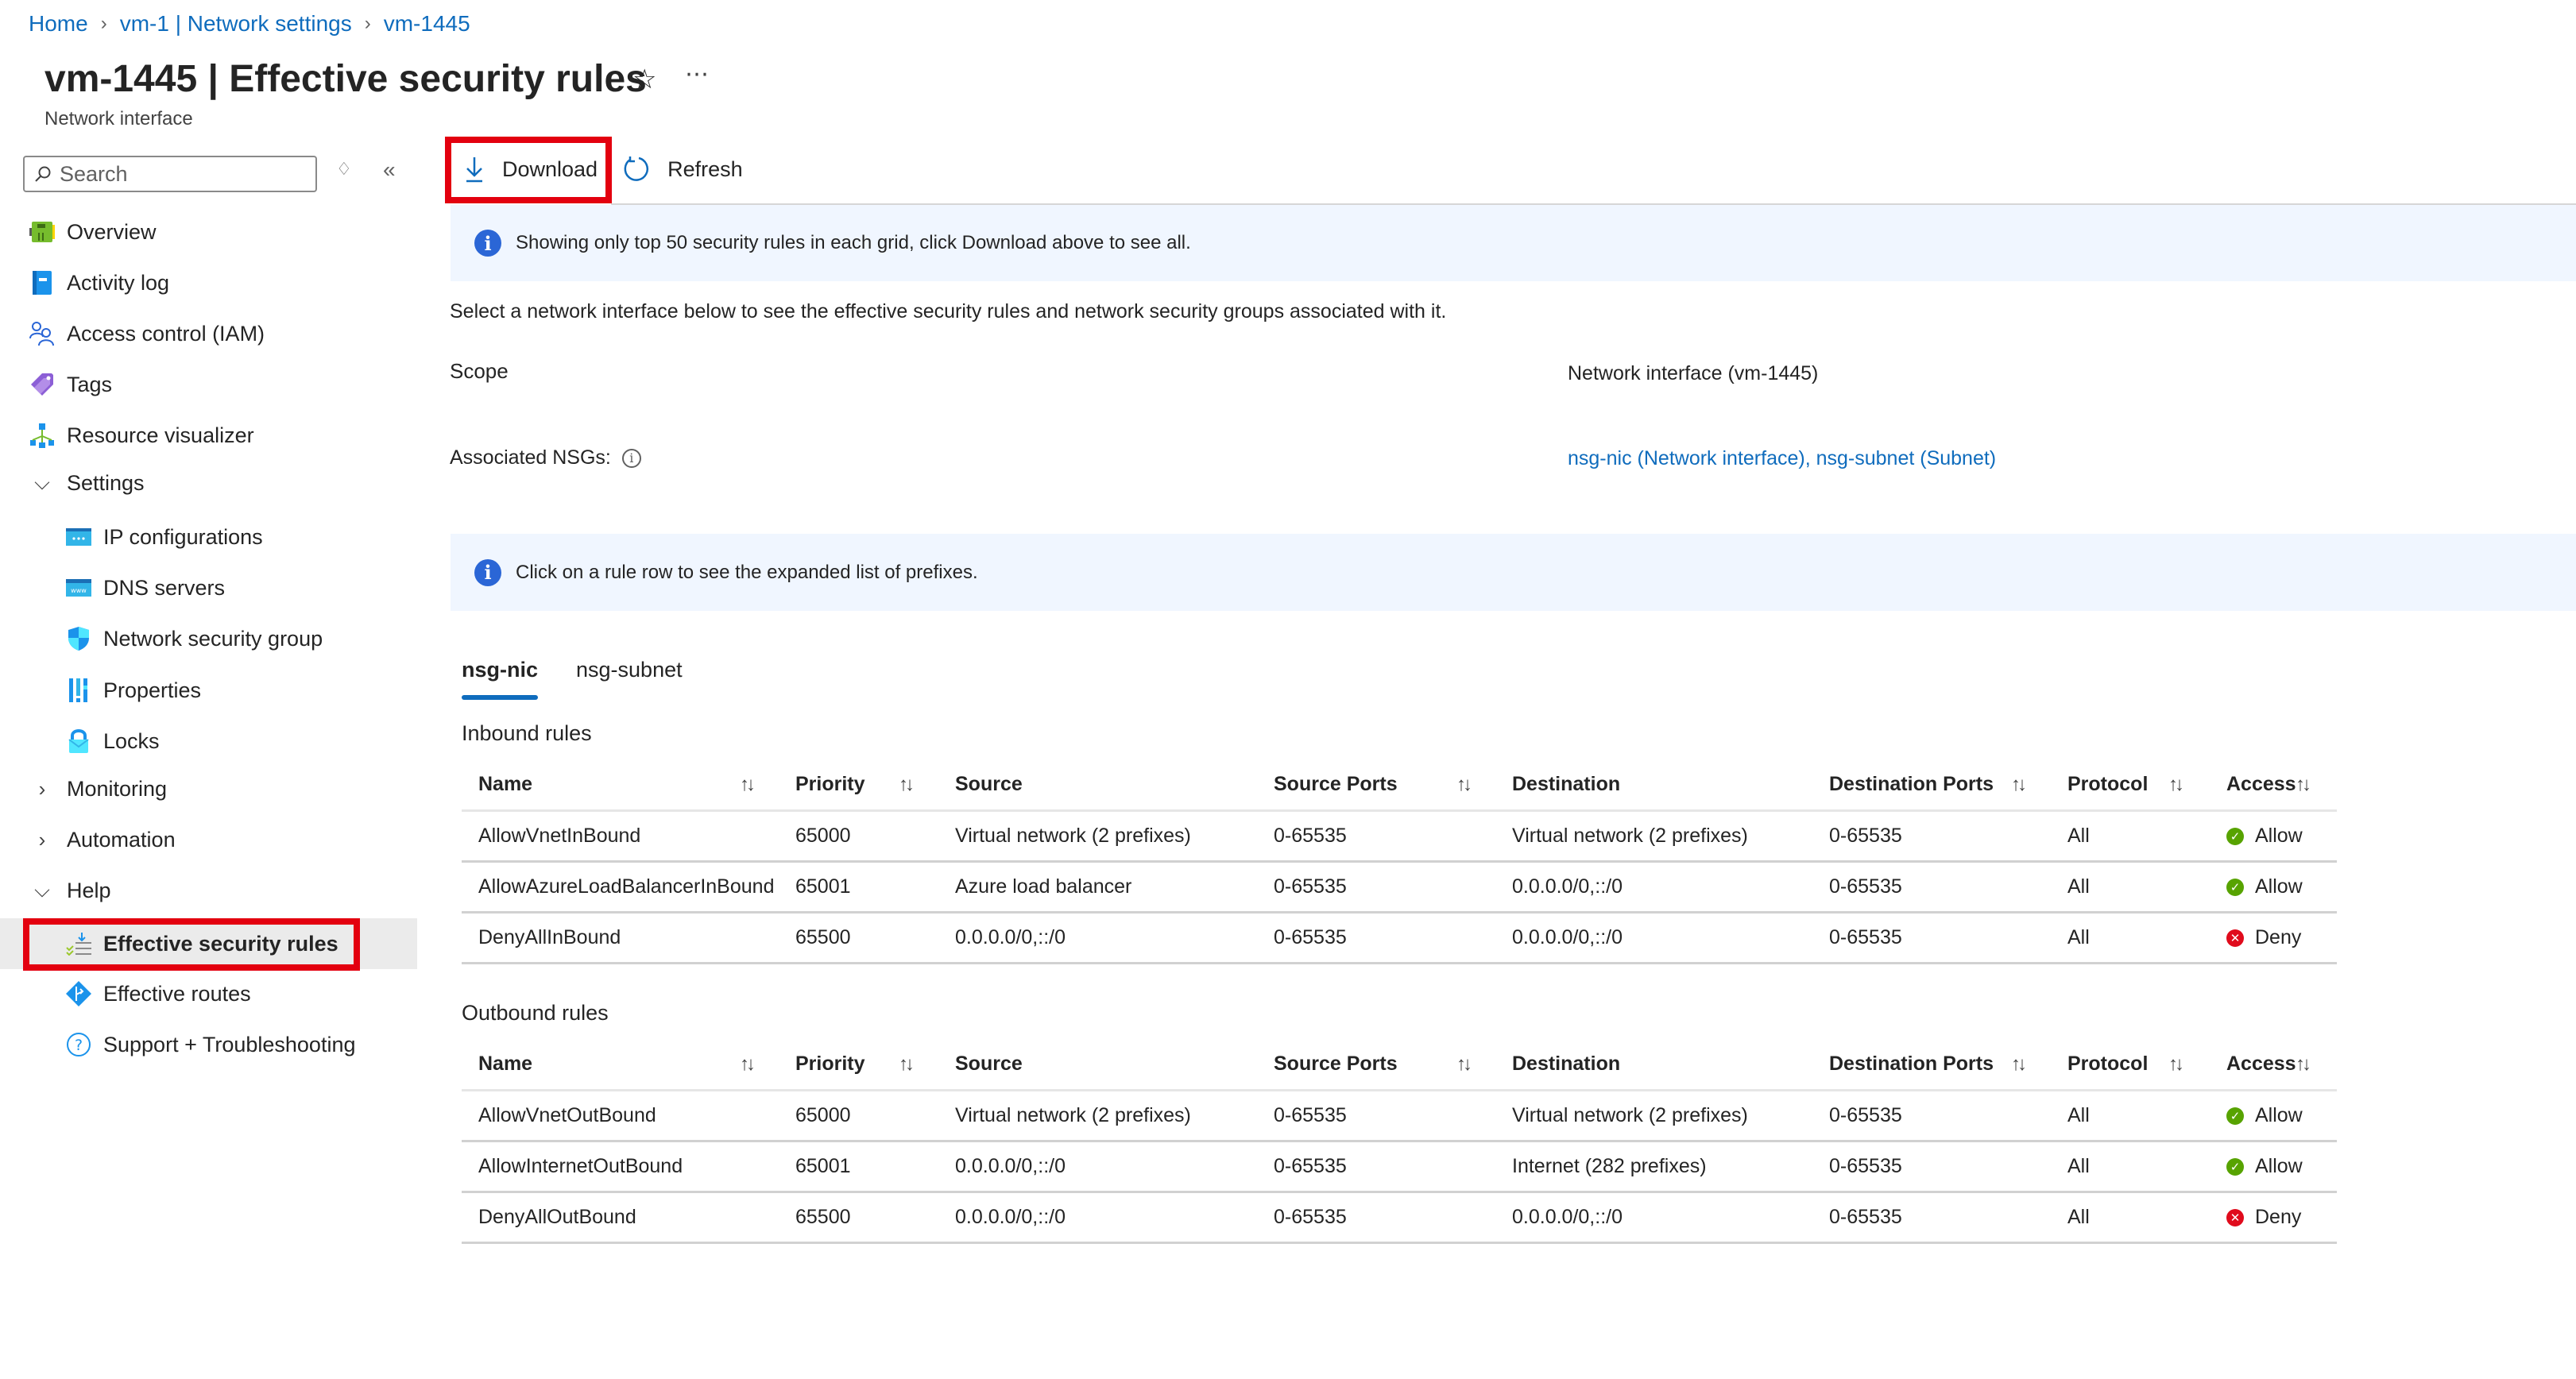 The height and width of the screenshot is (1379, 2576). I want to click on sidebar-item-dns-servers: www DNS servers, so click(208, 587).